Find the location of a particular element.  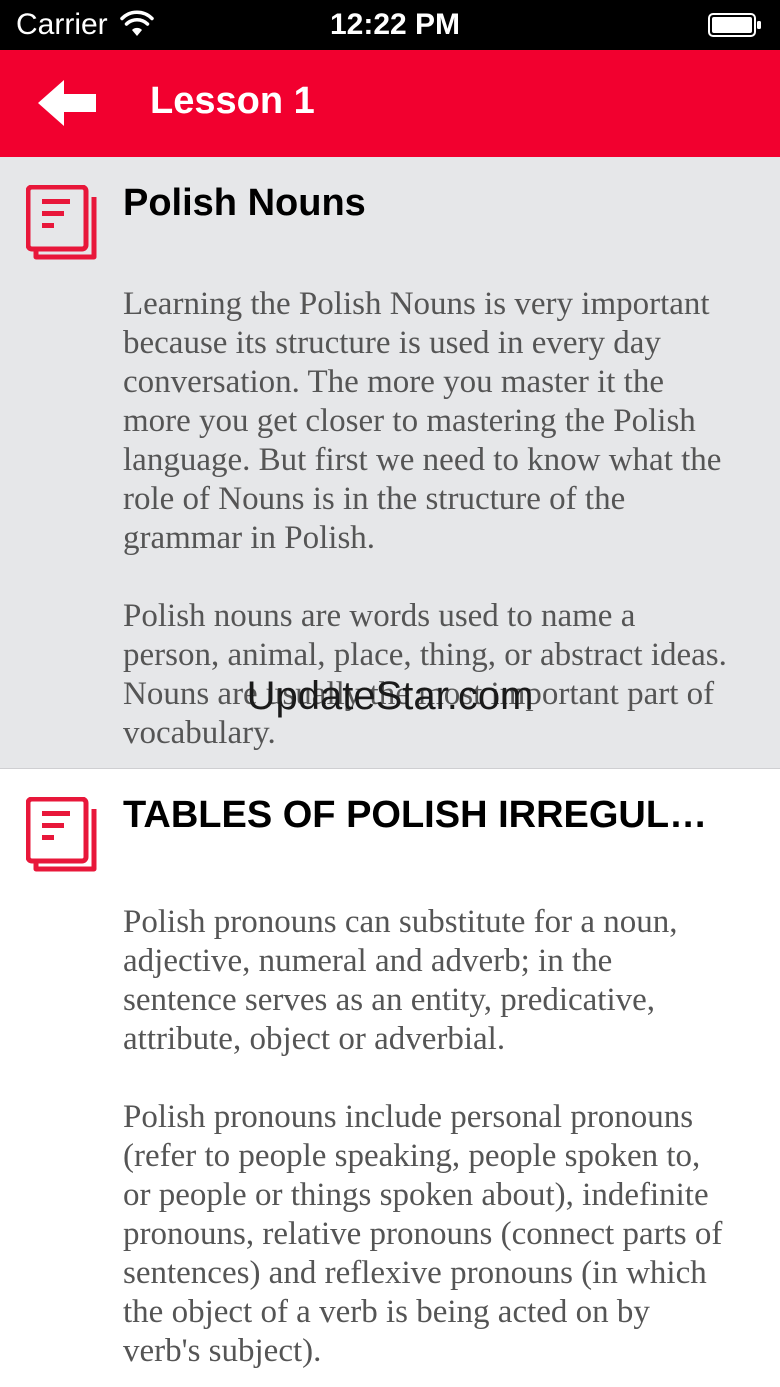

clock-label: 12:22 PM is located at coordinates (395, 24).